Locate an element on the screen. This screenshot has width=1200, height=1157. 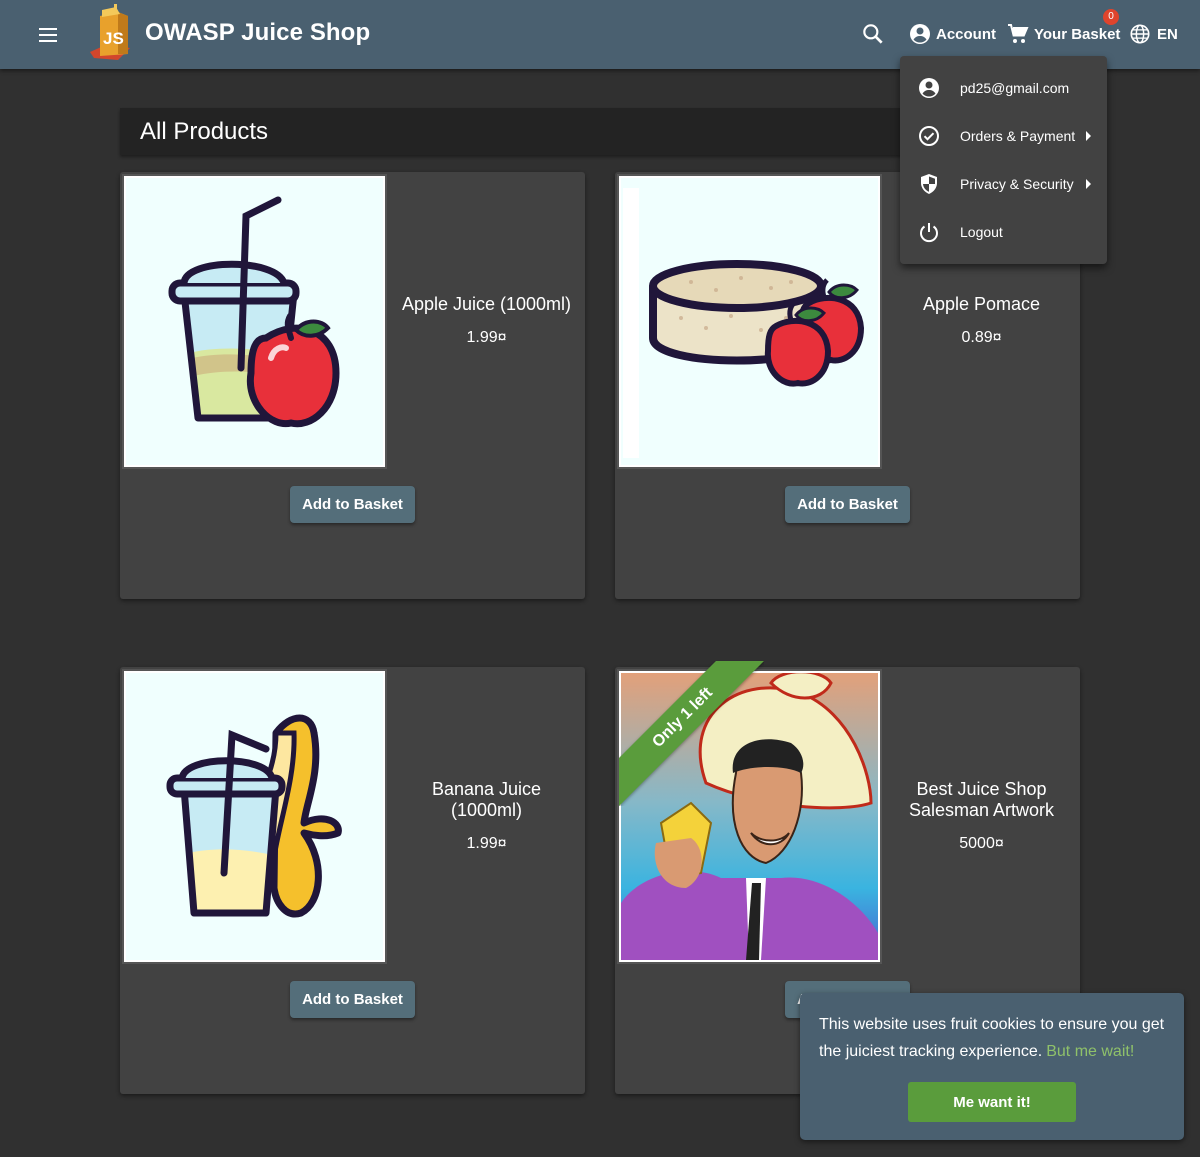
stock-ribbon: Only 1 left is located at coordinates (691, 733).